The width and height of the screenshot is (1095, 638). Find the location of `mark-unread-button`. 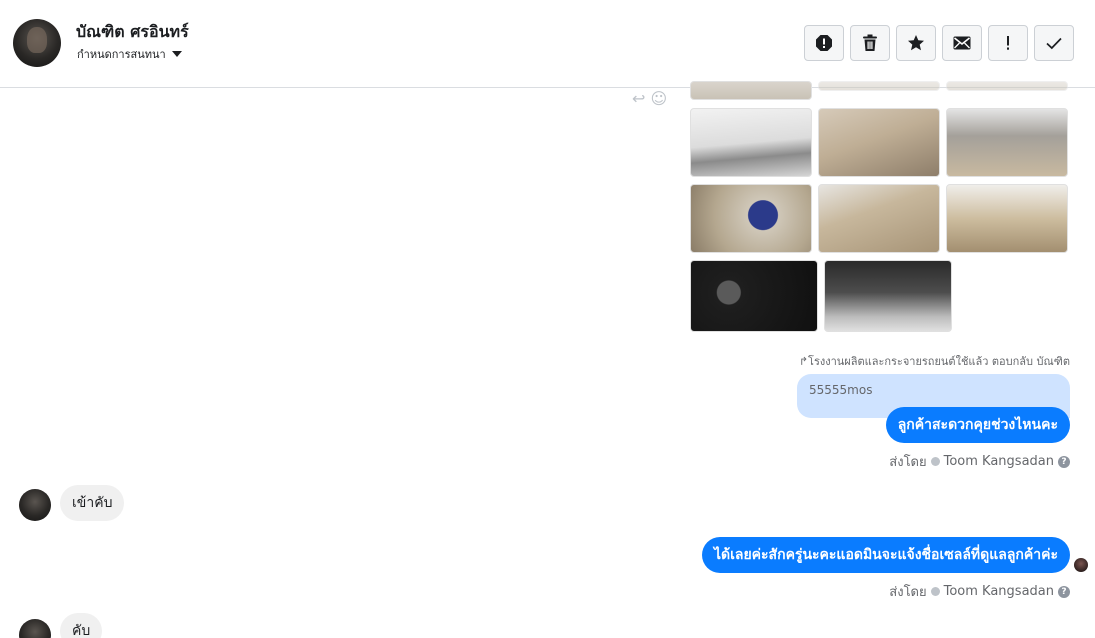

mark-unread-button is located at coordinates (962, 43).